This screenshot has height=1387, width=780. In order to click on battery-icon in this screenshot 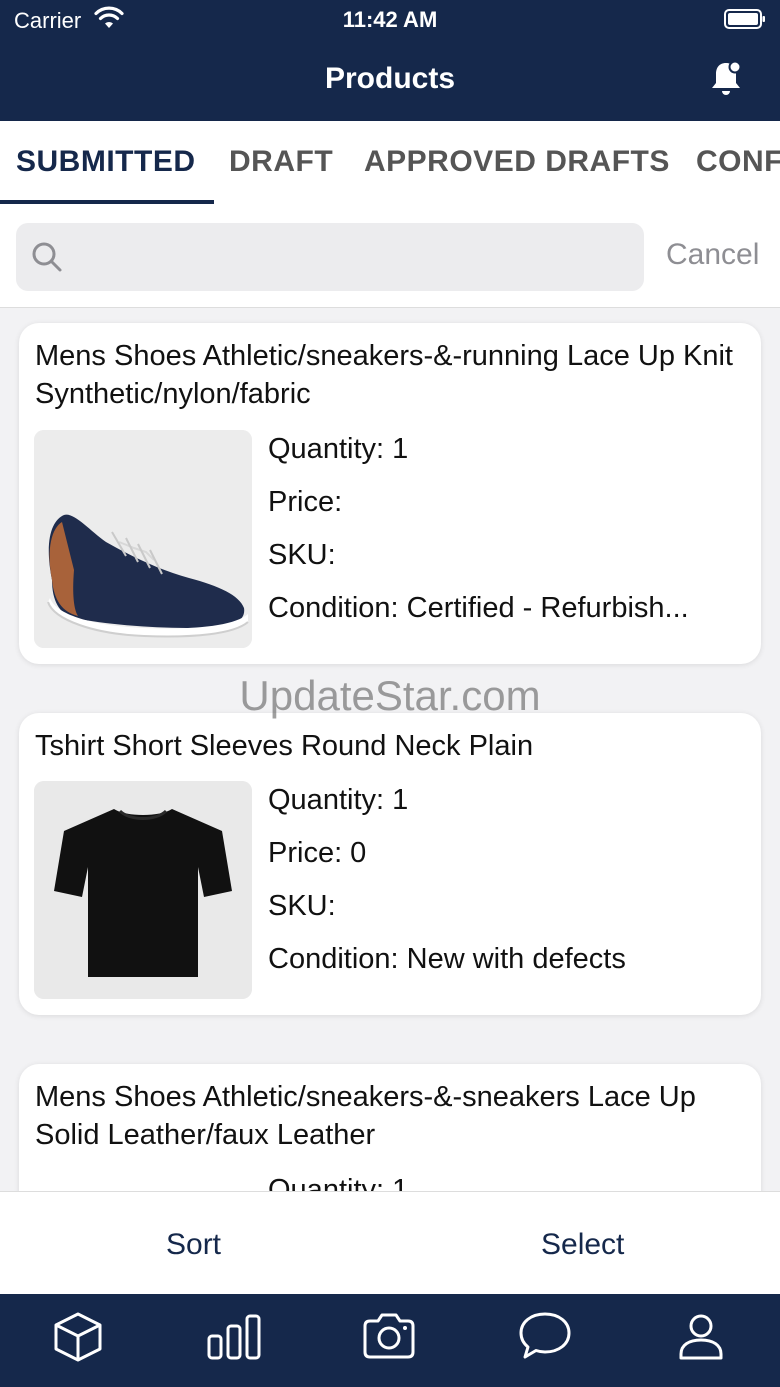, I will do `click(744, 19)`.